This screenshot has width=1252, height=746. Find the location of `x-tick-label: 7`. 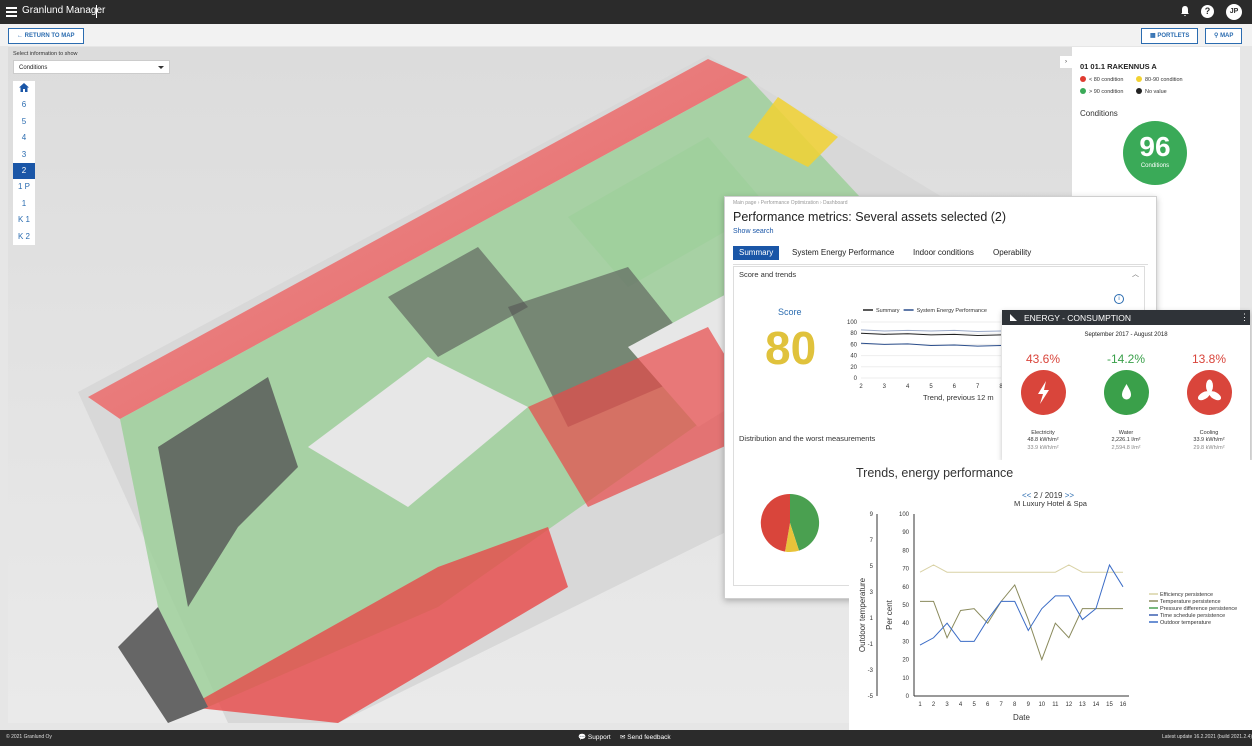

x-tick-label: 7 is located at coordinates (978, 387).